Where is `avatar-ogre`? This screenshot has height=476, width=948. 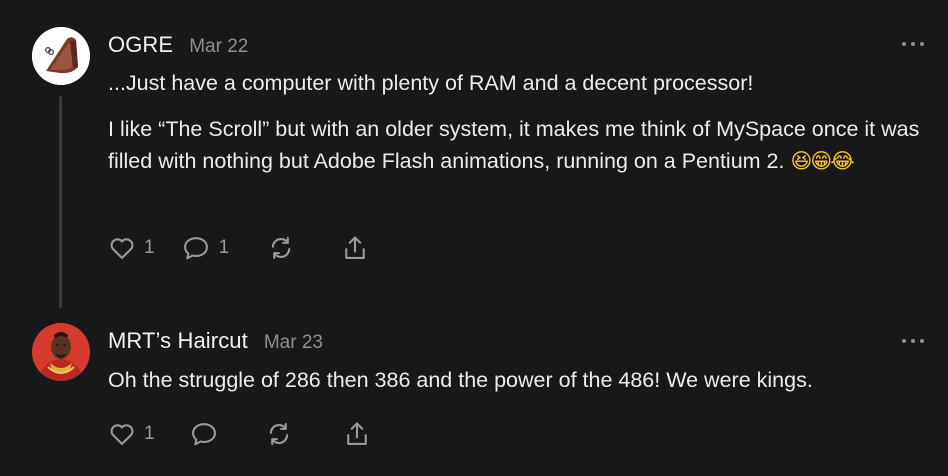 avatar-ogre is located at coordinates (61, 56).